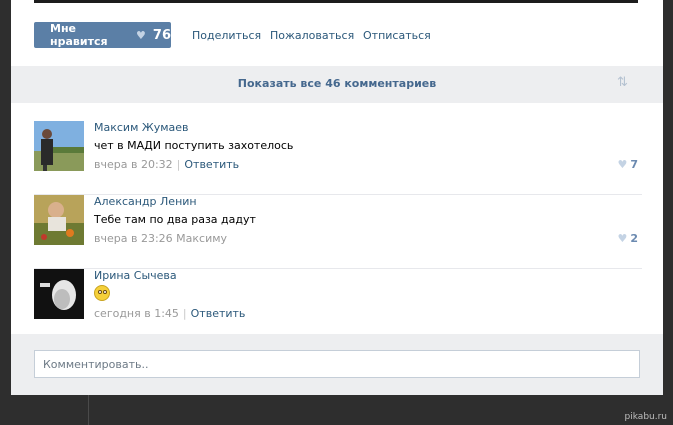 The image size is (673, 425). What do you see at coordinates (312, 35) in the screenshot?
I see `report-link: Пожаловаться` at bounding box center [312, 35].